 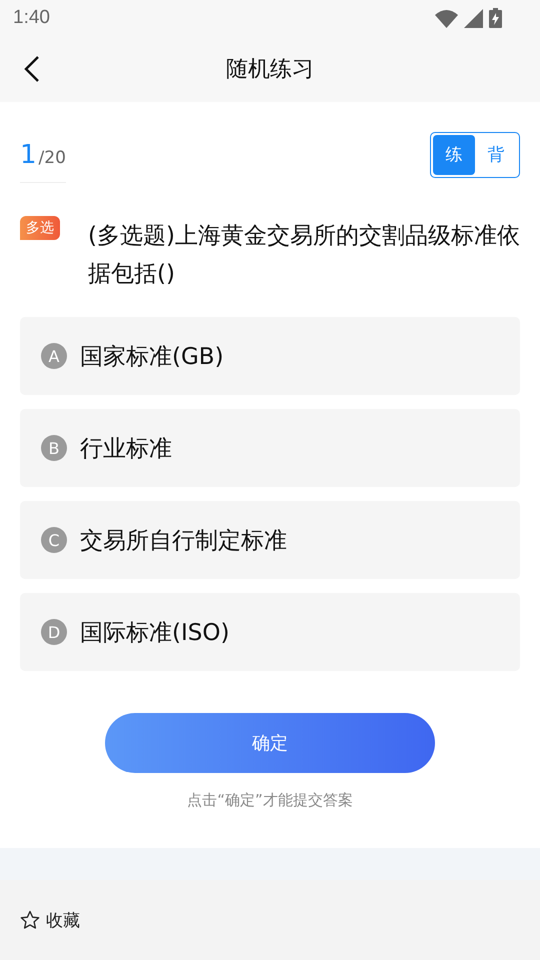 I want to click on back-icon, so click(x=32, y=69).